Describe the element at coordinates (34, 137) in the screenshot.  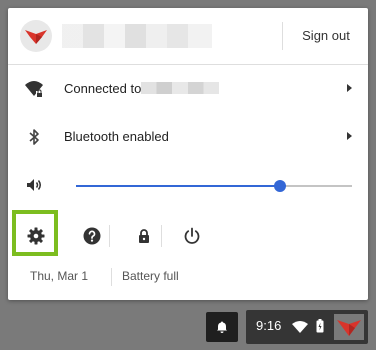
I see `bluetooth-icon` at that location.